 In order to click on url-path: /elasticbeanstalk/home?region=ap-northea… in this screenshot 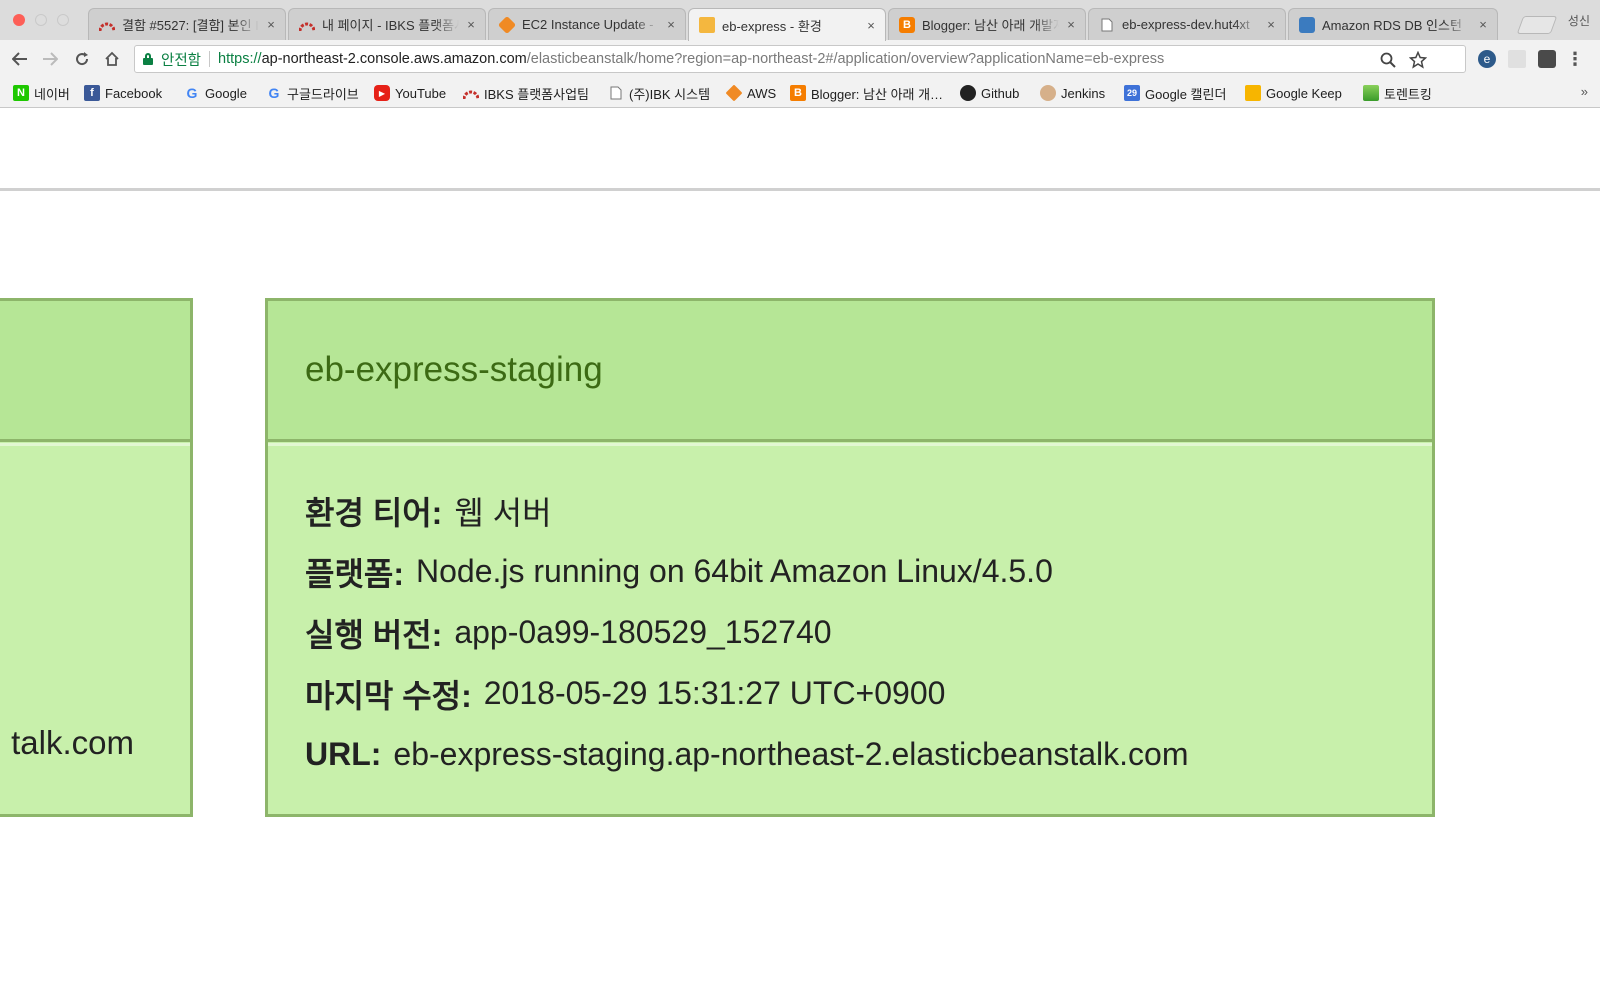, I will do `click(846, 59)`.